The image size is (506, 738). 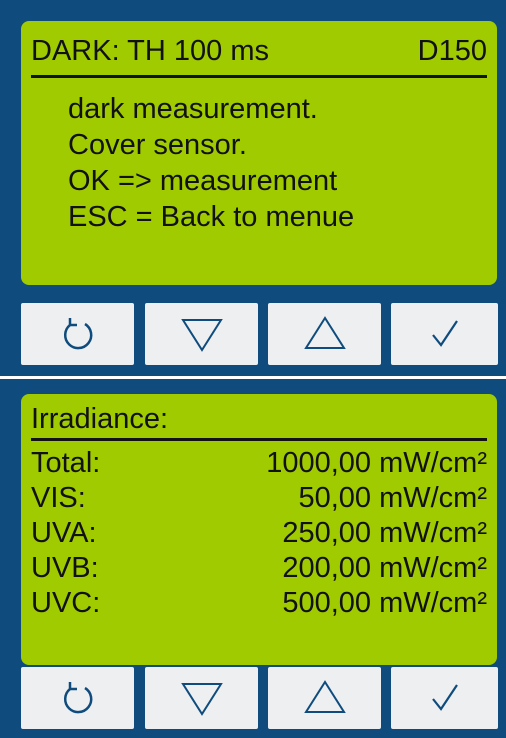 I want to click on row-value: 200,00 mW/cm², so click(x=384, y=568).